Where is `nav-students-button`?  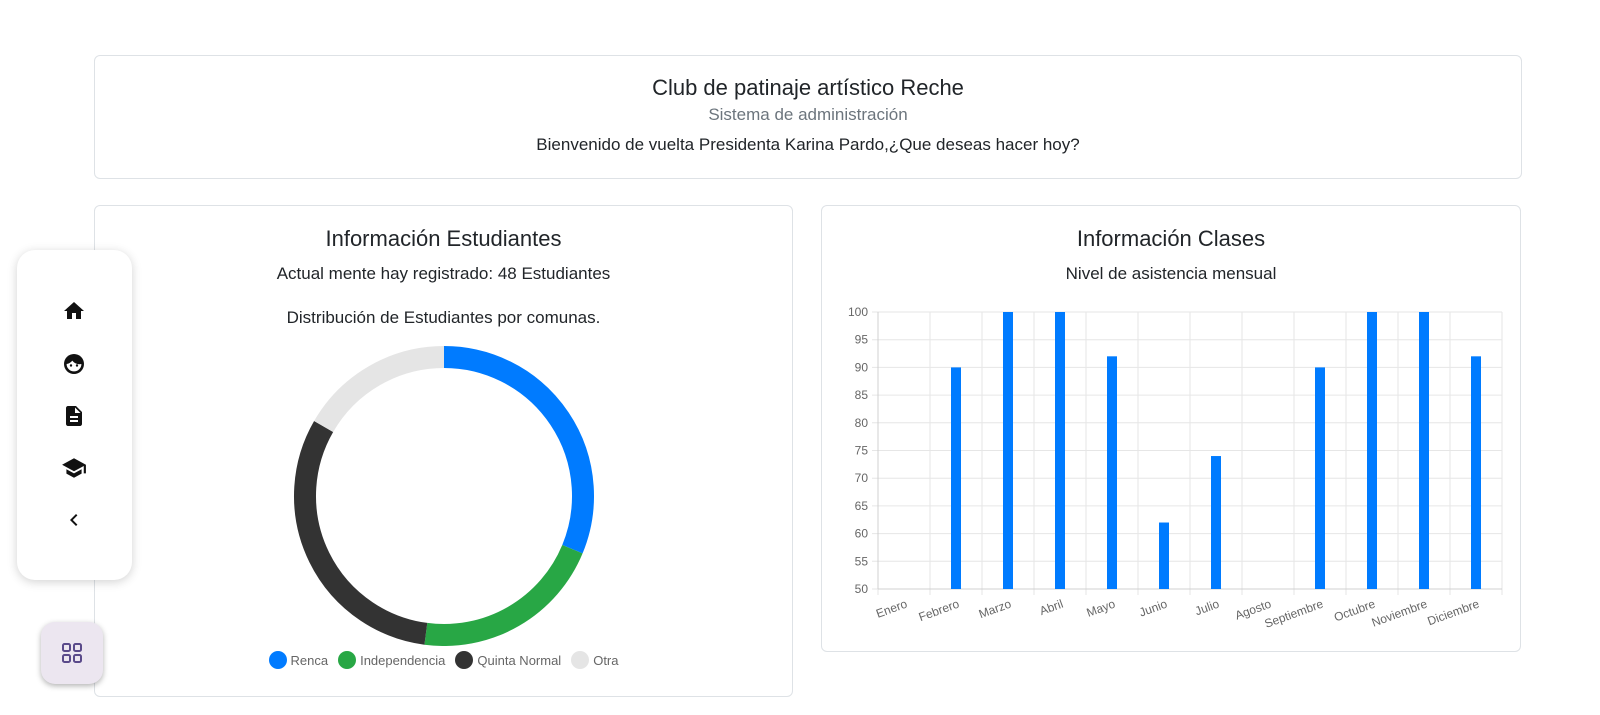 nav-students-button is located at coordinates (74, 364).